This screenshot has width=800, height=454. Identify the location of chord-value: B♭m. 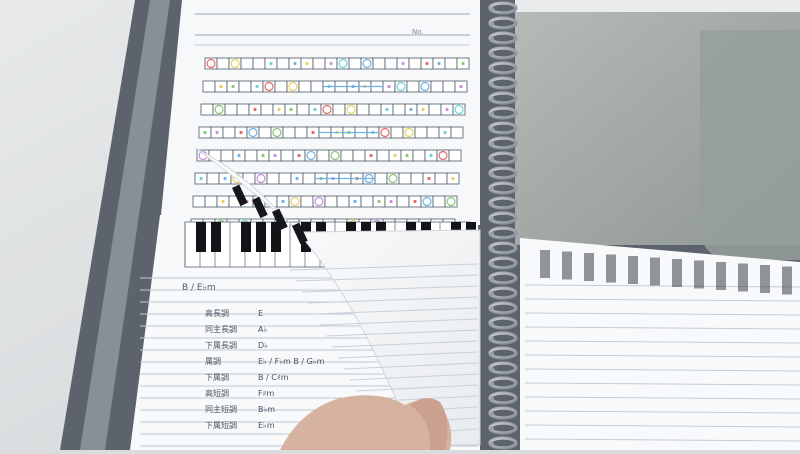
(266, 409).